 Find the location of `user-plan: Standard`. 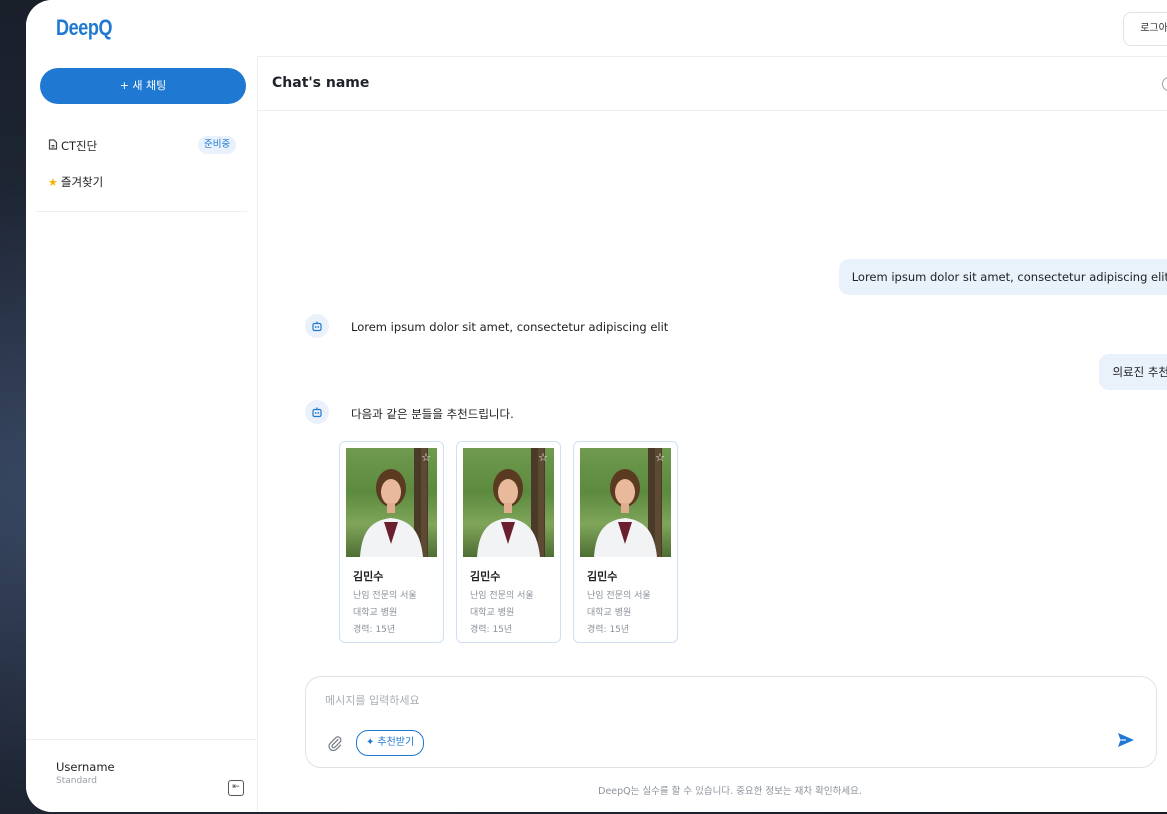

user-plan: Standard is located at coordinates (76, 781).